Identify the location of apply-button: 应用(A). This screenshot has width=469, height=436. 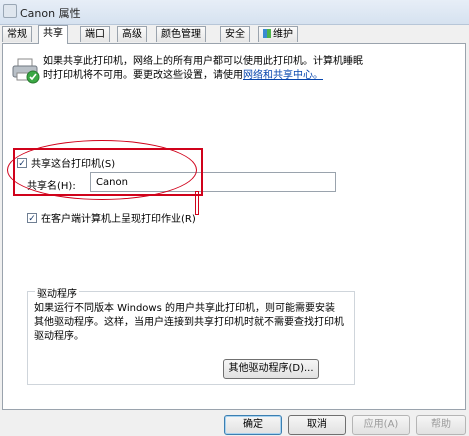
(381, 425).